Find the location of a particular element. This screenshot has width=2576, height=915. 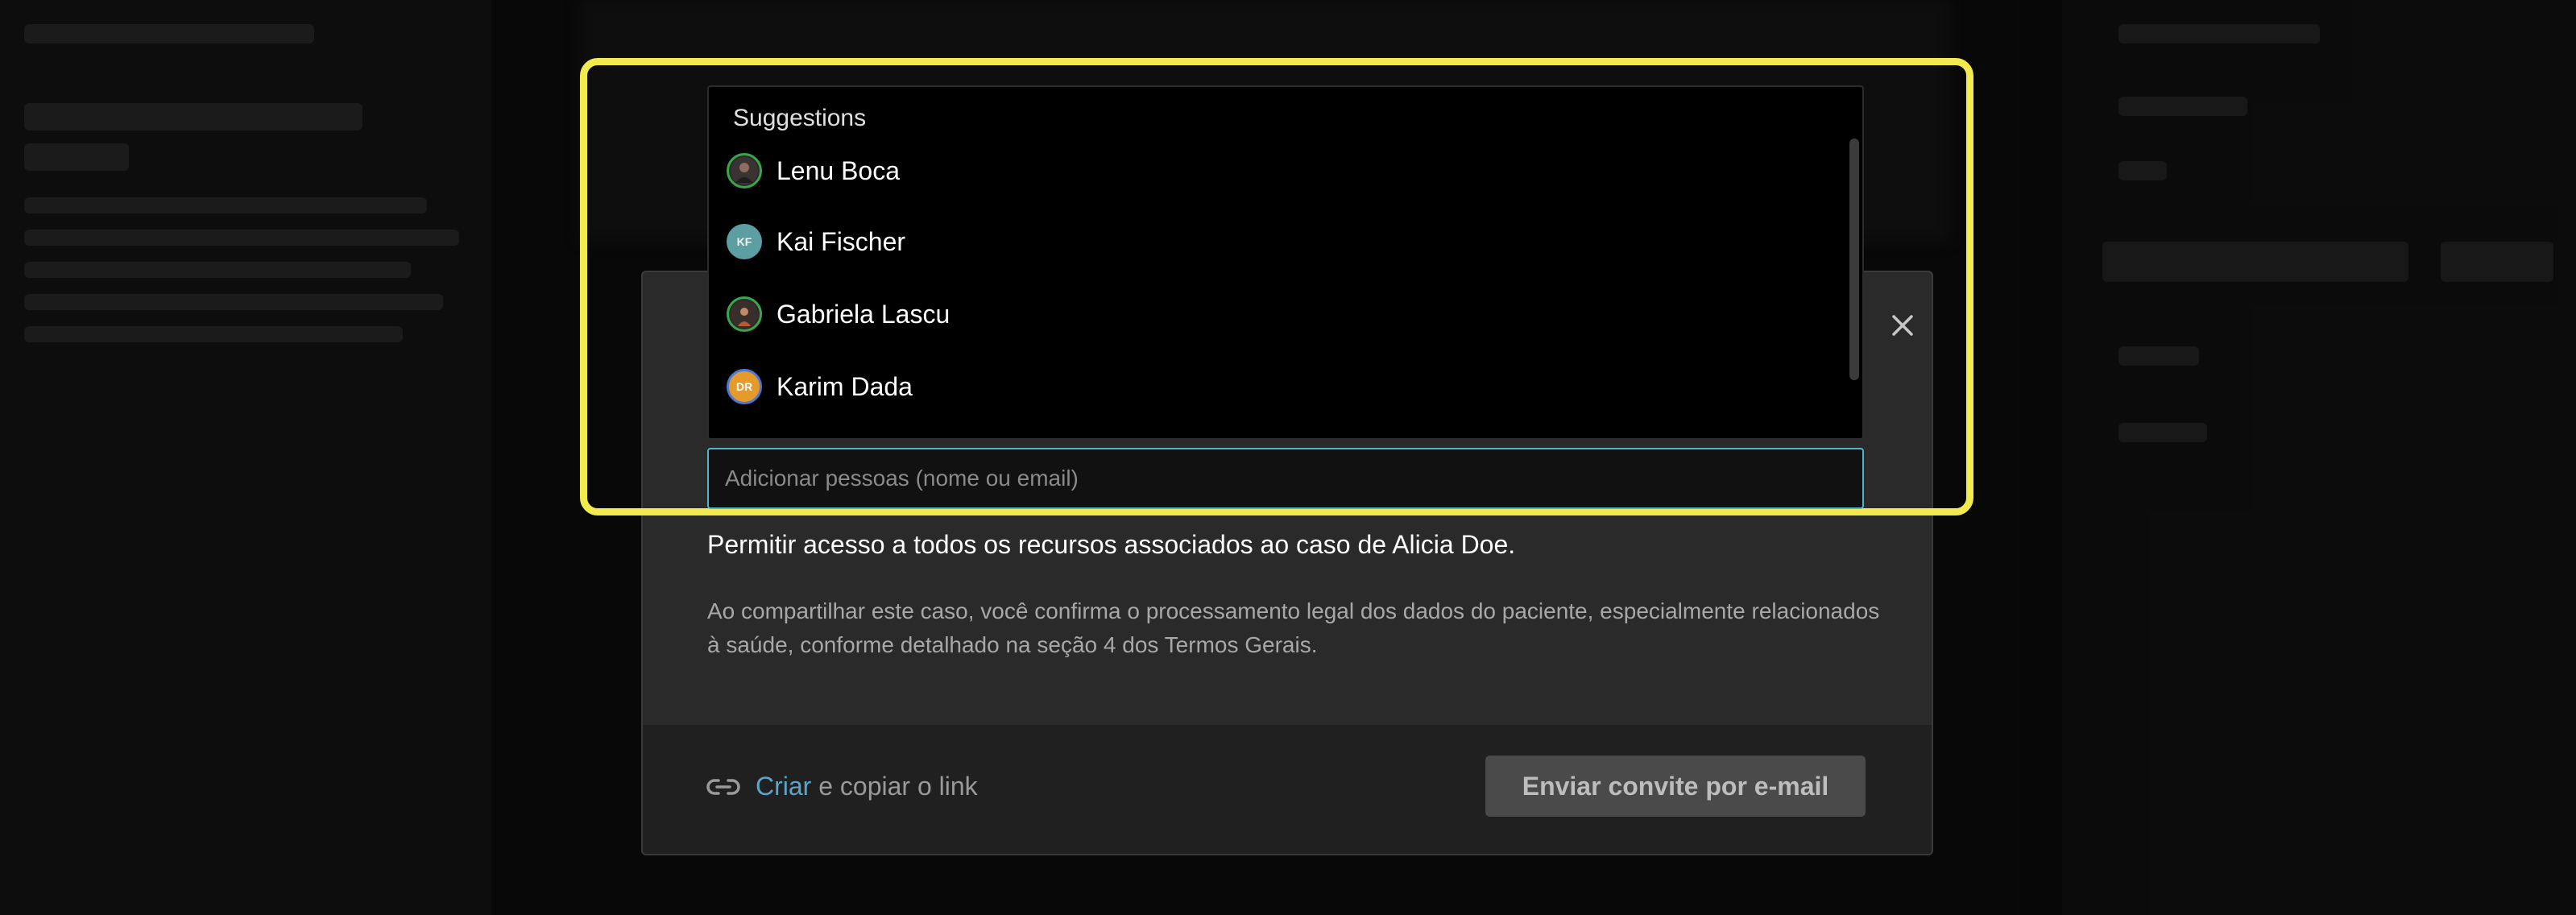

create-link-row: Criar e copiar o link is located at coordinates (842, 786).